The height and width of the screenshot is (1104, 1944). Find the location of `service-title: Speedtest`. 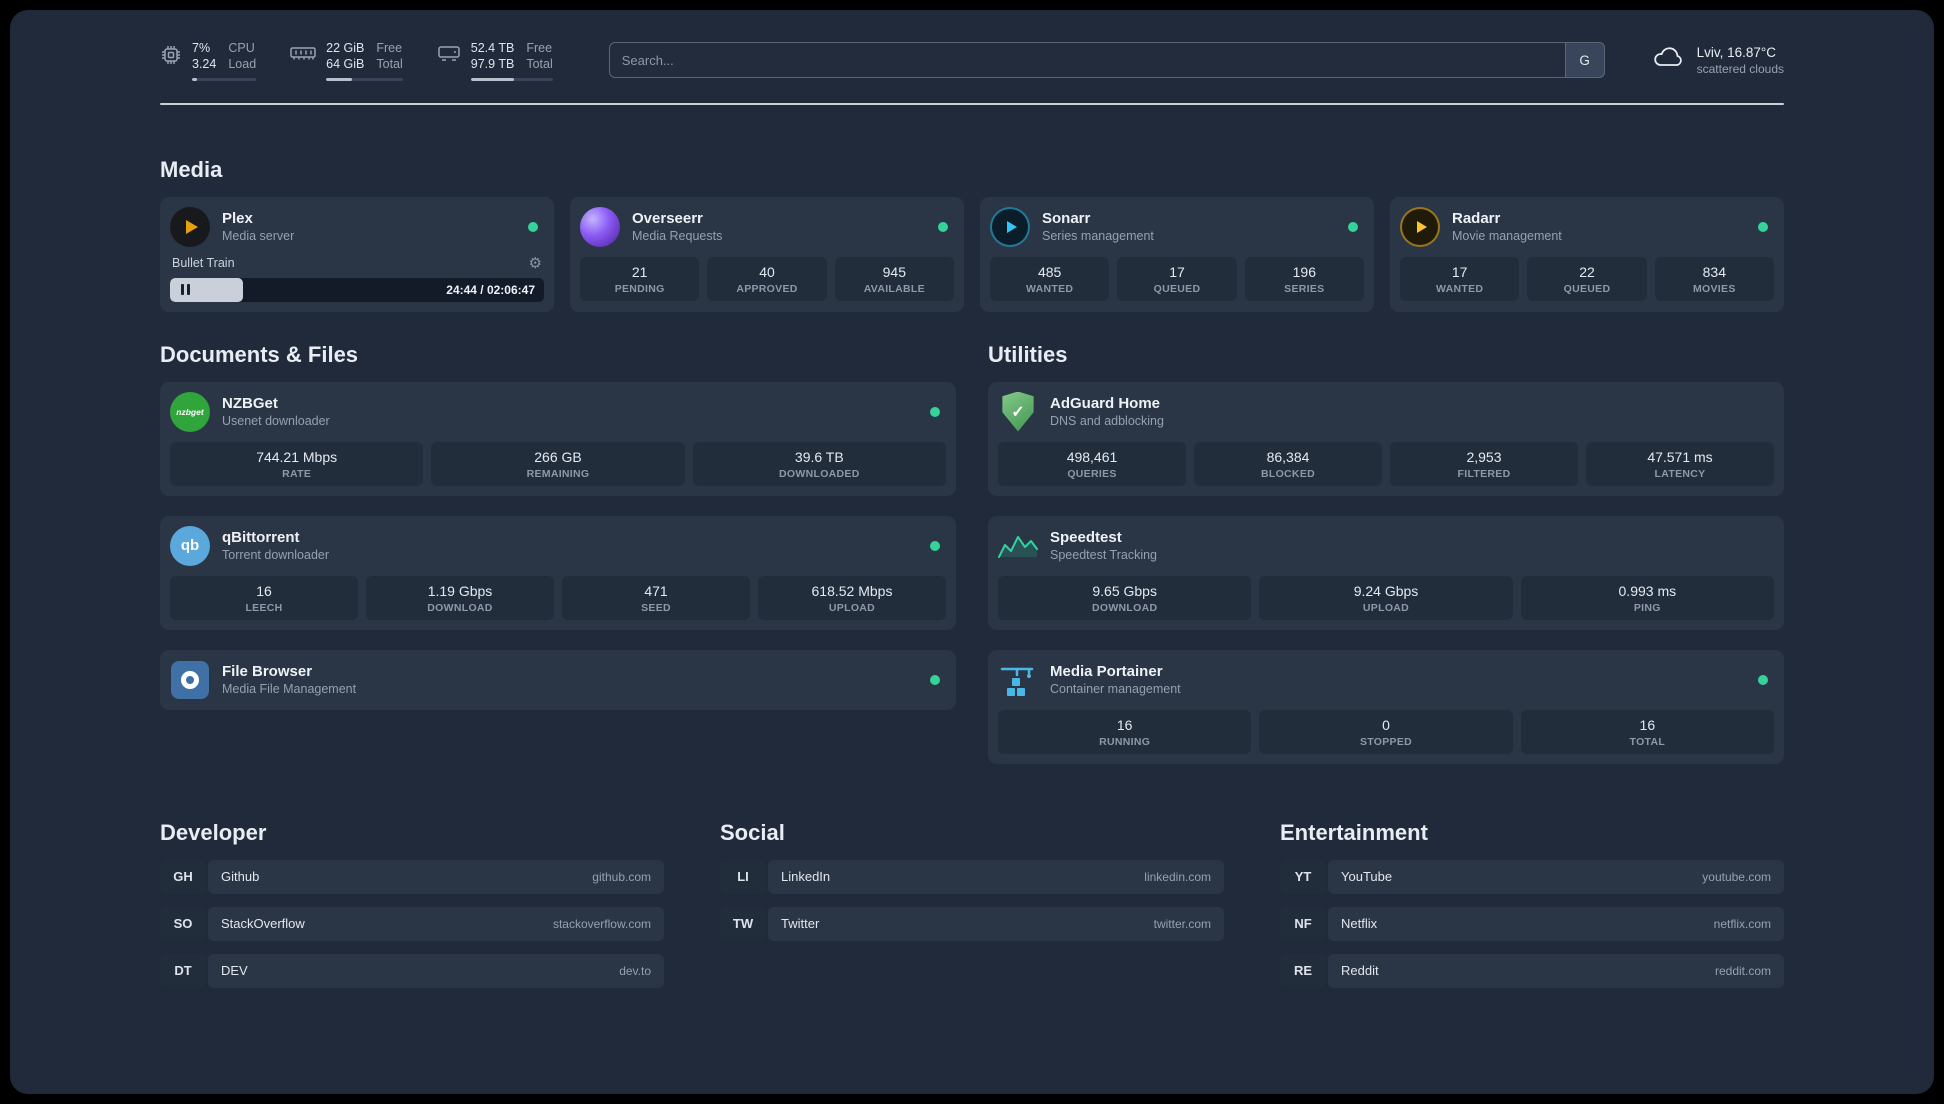

service-title: Speedtest is located at coordinates (1086, 537).